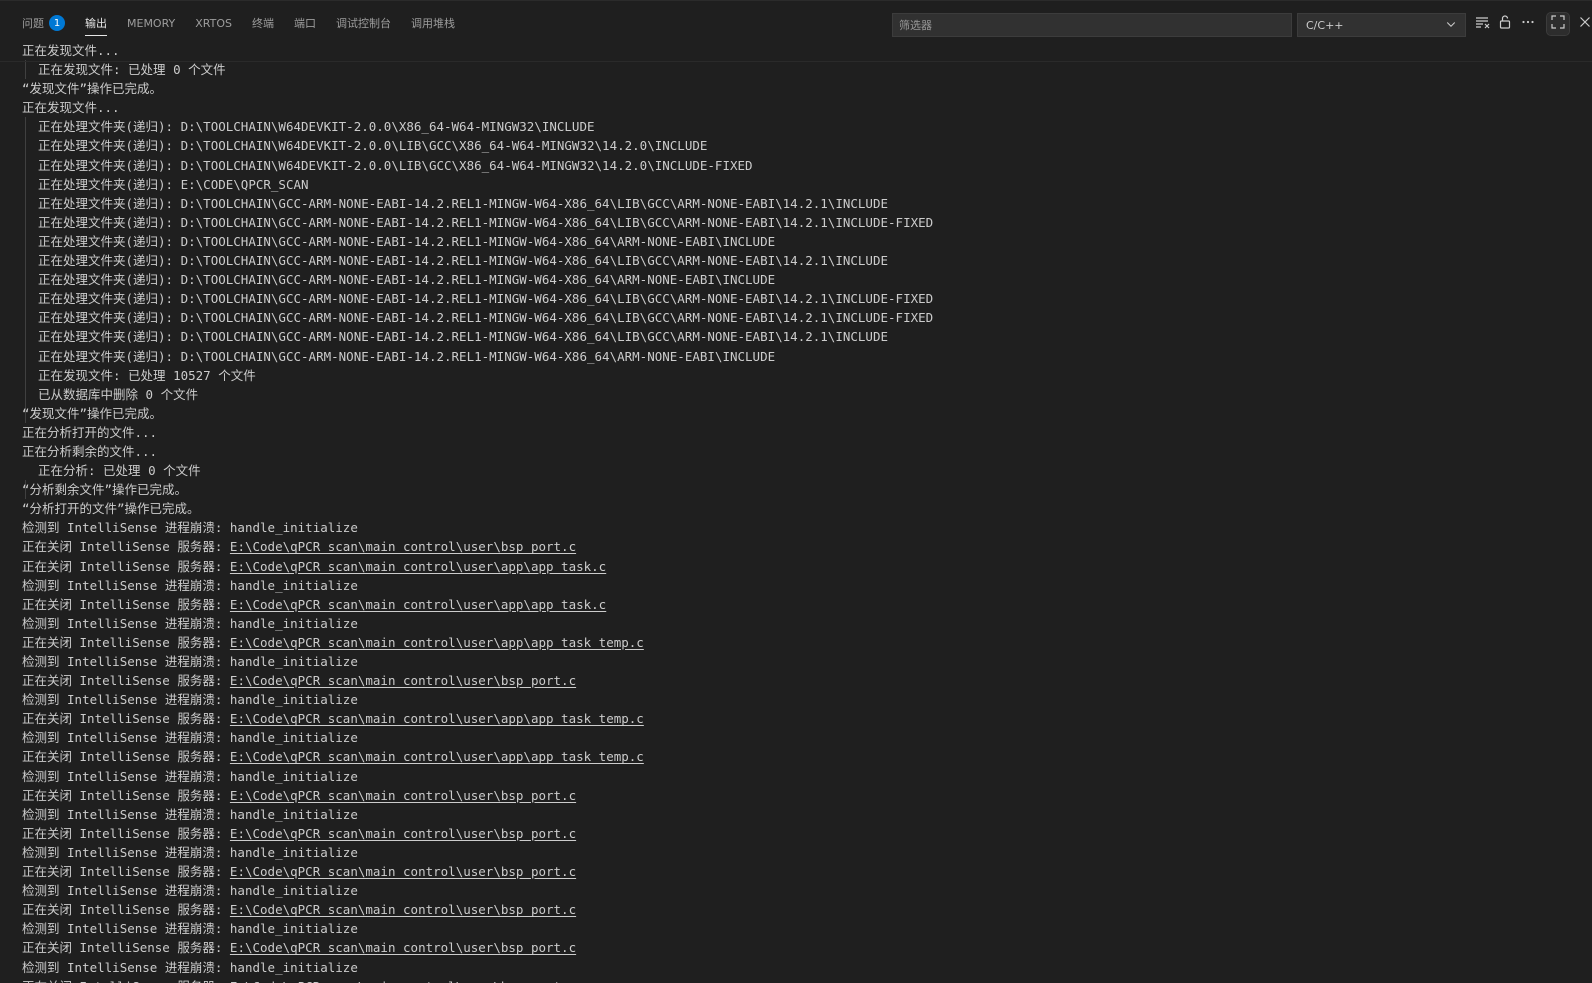 The width and height of the screenshot is (1592, 983). I want to click on panel-tabs: 问题 1 输出 MEMORY XRTOS 终端 端口 调试控制台 调用堆栈, so click(232, 23).